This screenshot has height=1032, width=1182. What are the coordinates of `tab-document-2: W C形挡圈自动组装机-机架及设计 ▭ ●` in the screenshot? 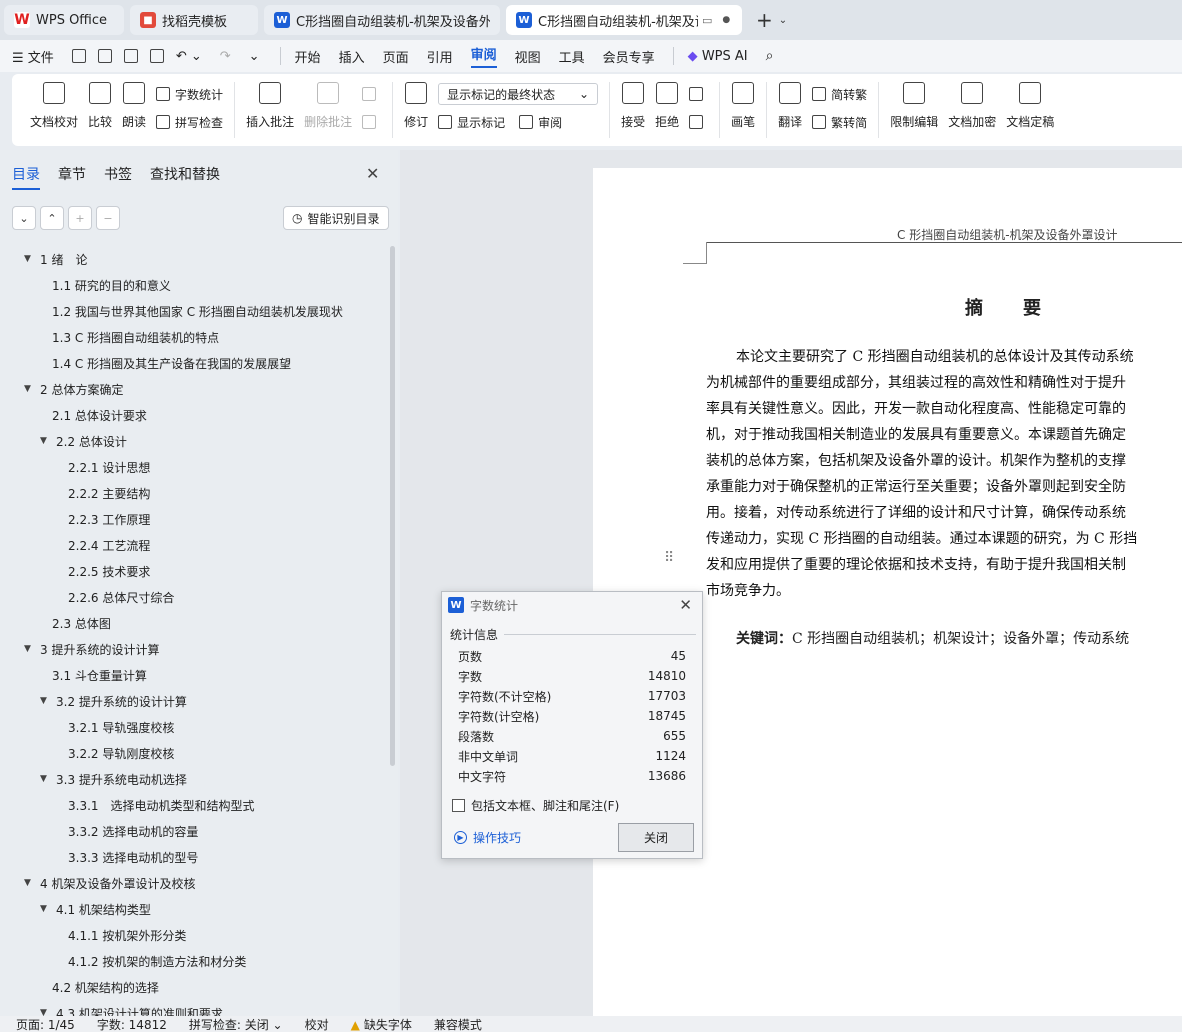 It's located at (624, 20).